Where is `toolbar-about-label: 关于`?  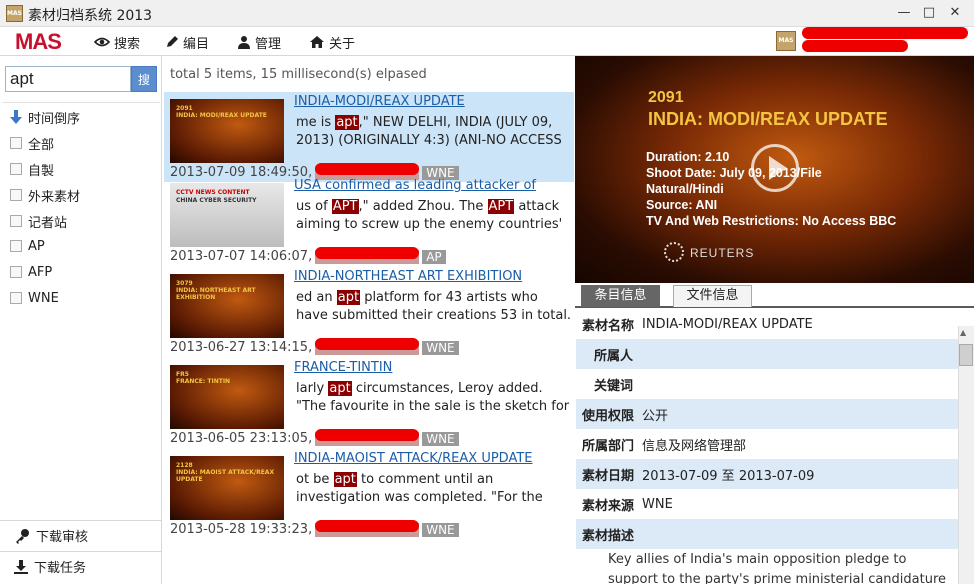 toolbar-about-label: 关于 is located at coordinates (342, 44).